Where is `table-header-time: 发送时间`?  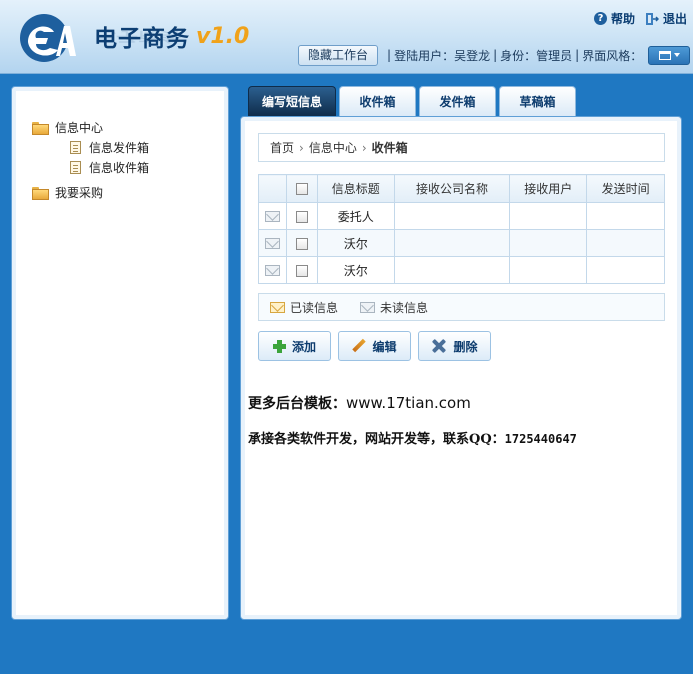
table-header-time: 发送时间 is located at coordinates (625, 188).